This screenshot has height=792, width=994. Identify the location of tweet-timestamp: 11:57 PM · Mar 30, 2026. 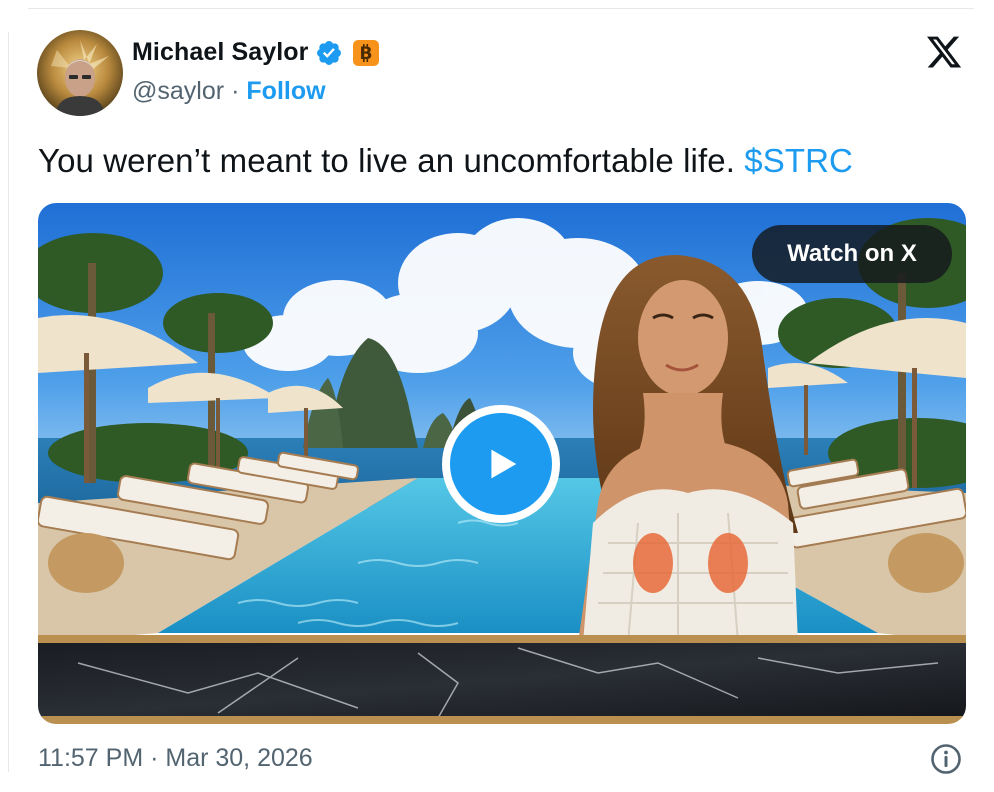
(175, 758).